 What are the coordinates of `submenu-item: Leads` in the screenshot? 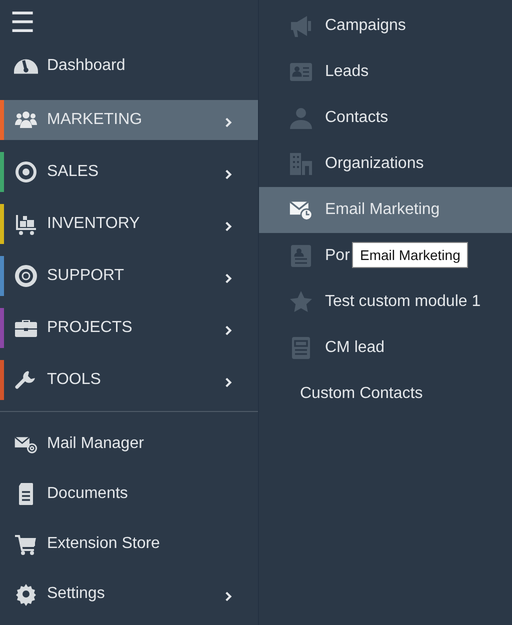 It's located at (315, 72).